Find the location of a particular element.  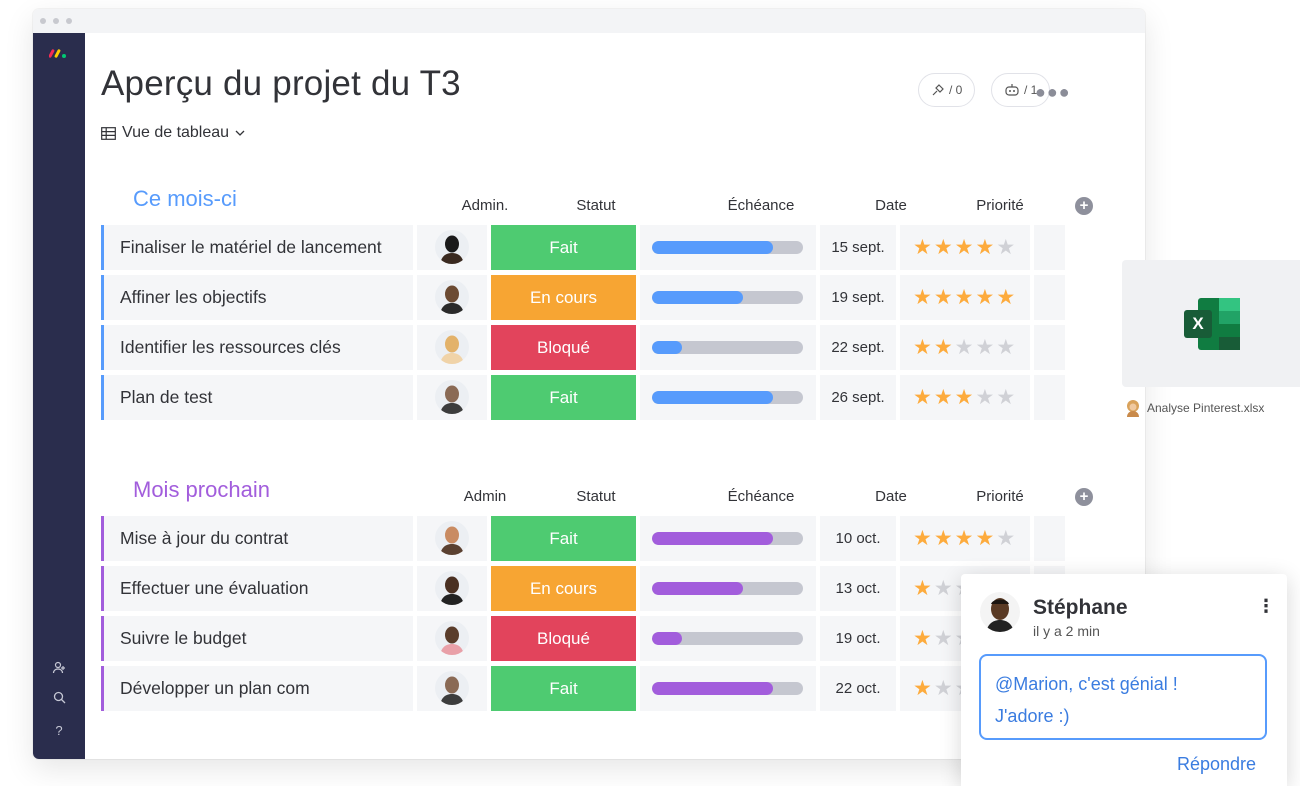

table-row: Mise à jour du contrat Fait 10 oct. ★ ★ ★ ★ ★ is located at coordinates (583, 538).